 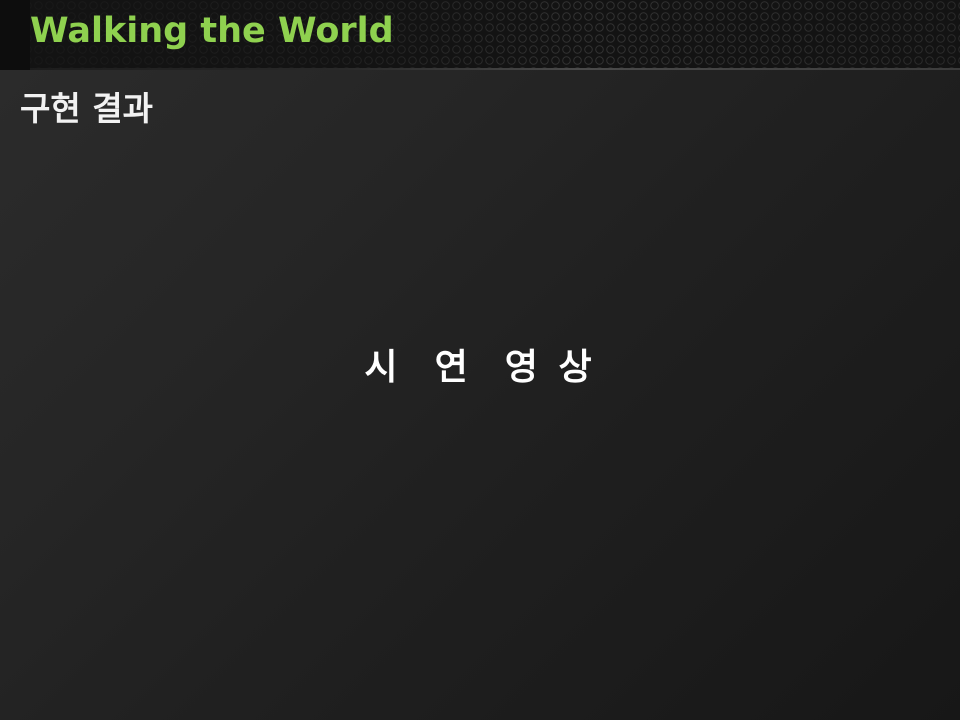 I want to click on center-caption: 시 연 영 상, so click(x=480, y=367).